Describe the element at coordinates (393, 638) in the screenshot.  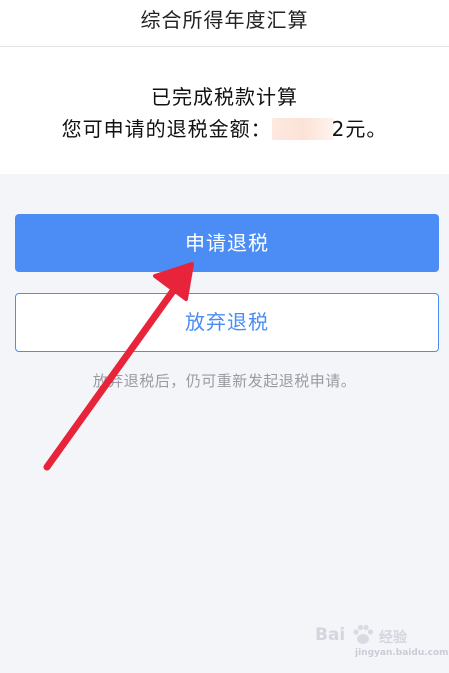
I see `watermark-brand-suffix: 经验` at that location.